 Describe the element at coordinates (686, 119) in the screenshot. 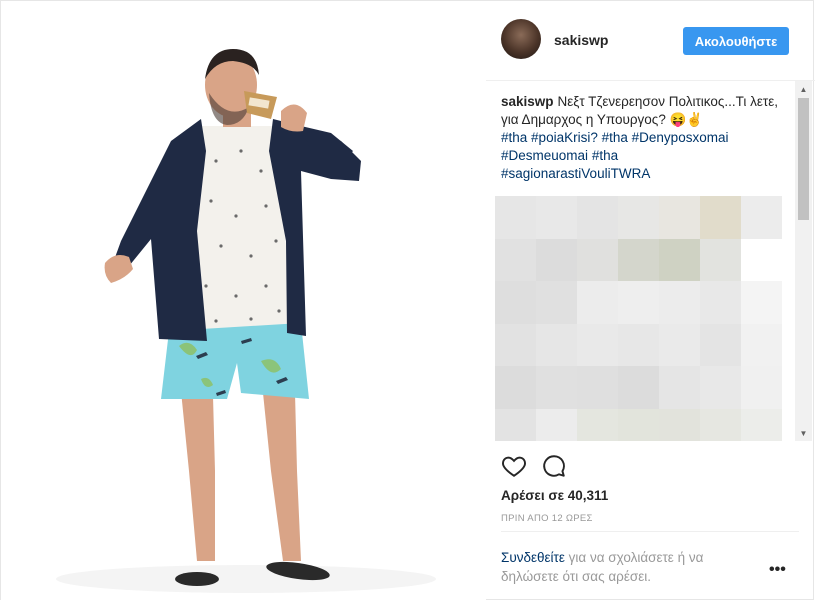

I see `caption-emoji: 😝✌` at that location.